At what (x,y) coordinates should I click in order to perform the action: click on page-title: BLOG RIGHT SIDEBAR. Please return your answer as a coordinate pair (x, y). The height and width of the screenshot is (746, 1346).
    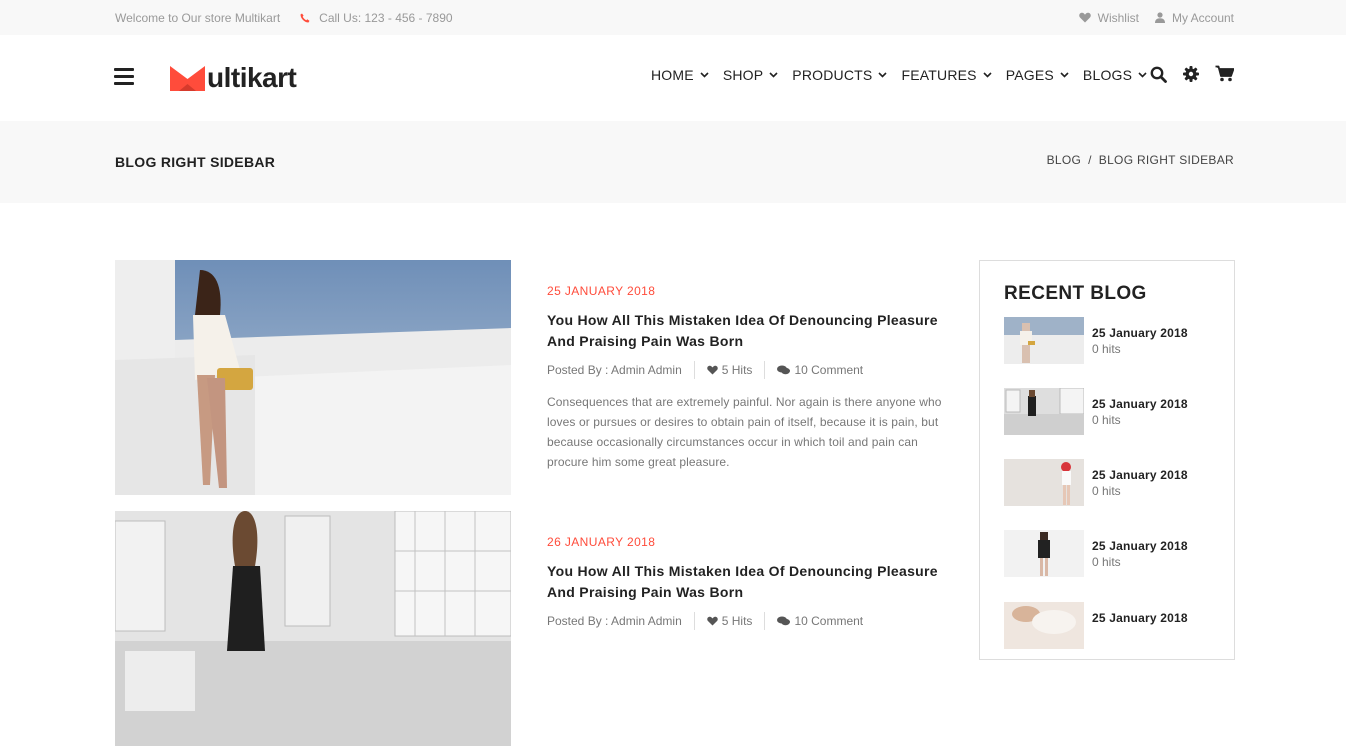
    Looking at the image, I should click on (195, 162).